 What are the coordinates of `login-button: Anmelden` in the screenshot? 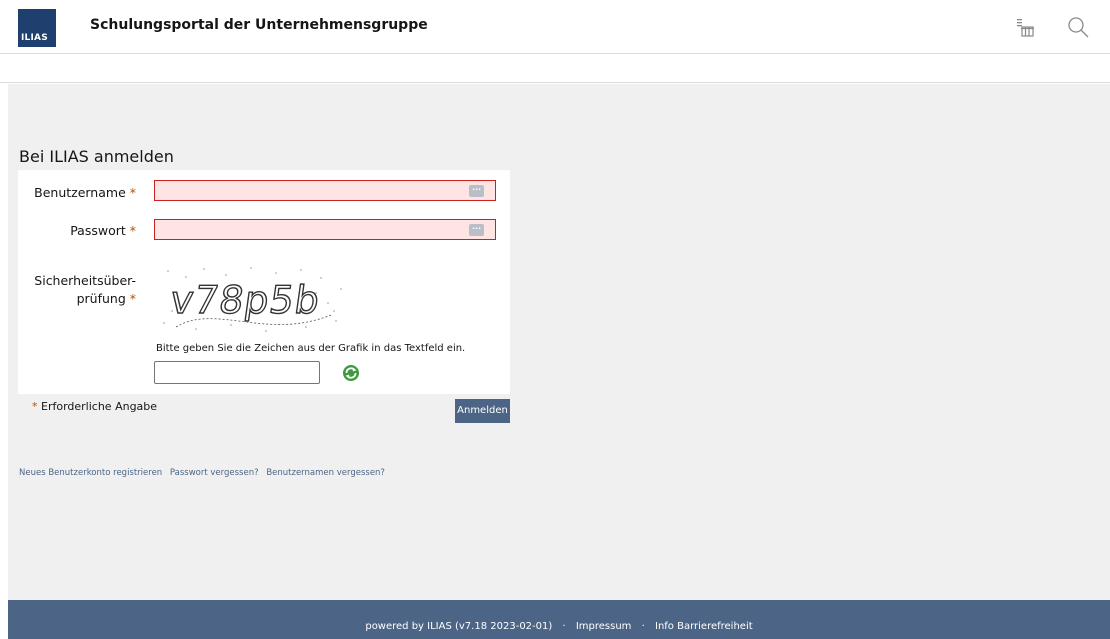 It's located at (482, 411).